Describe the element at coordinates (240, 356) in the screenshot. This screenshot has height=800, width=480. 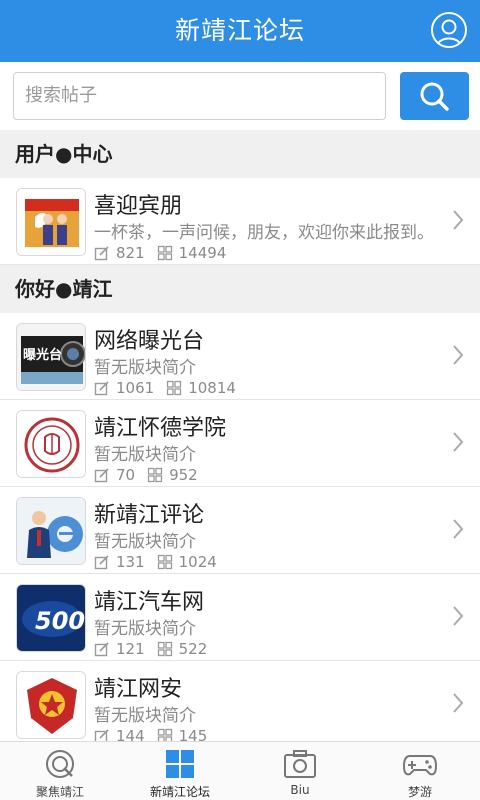
I see `forum-item: 曝光台 网络曝光台 暂无版块简介 1061 10814` at that location.